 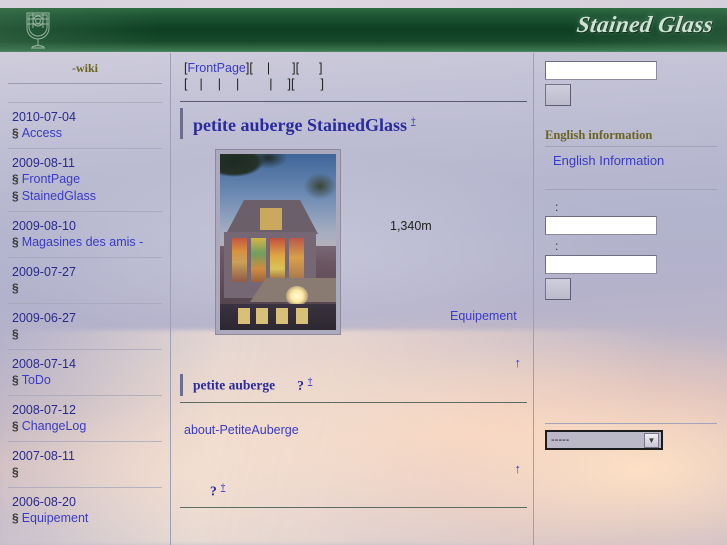 I want to click on bracket-close: ], so click(x=322, y=84).